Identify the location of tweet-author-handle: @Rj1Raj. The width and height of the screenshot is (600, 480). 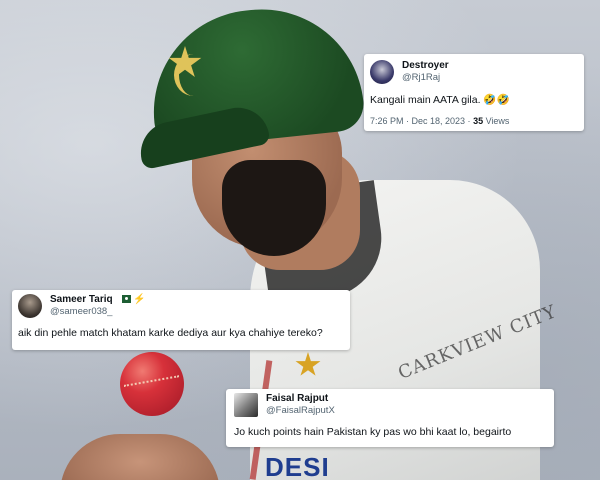
(425, 78).